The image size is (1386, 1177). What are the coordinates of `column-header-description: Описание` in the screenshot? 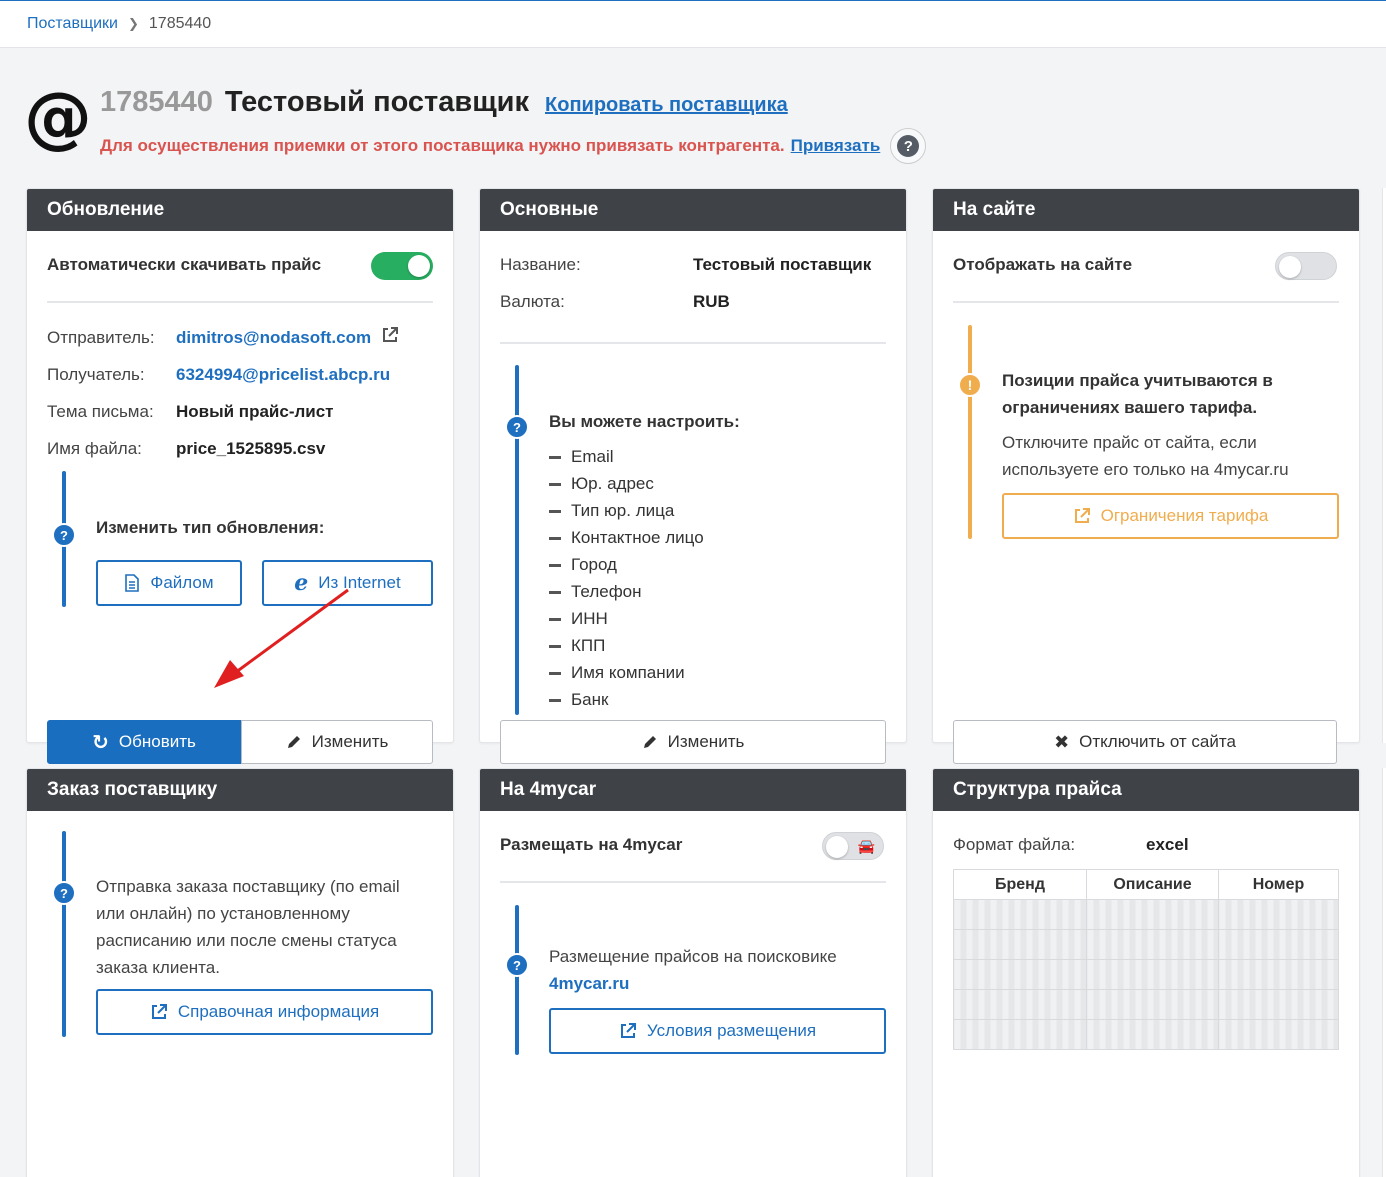 It's located at (1152, 884).